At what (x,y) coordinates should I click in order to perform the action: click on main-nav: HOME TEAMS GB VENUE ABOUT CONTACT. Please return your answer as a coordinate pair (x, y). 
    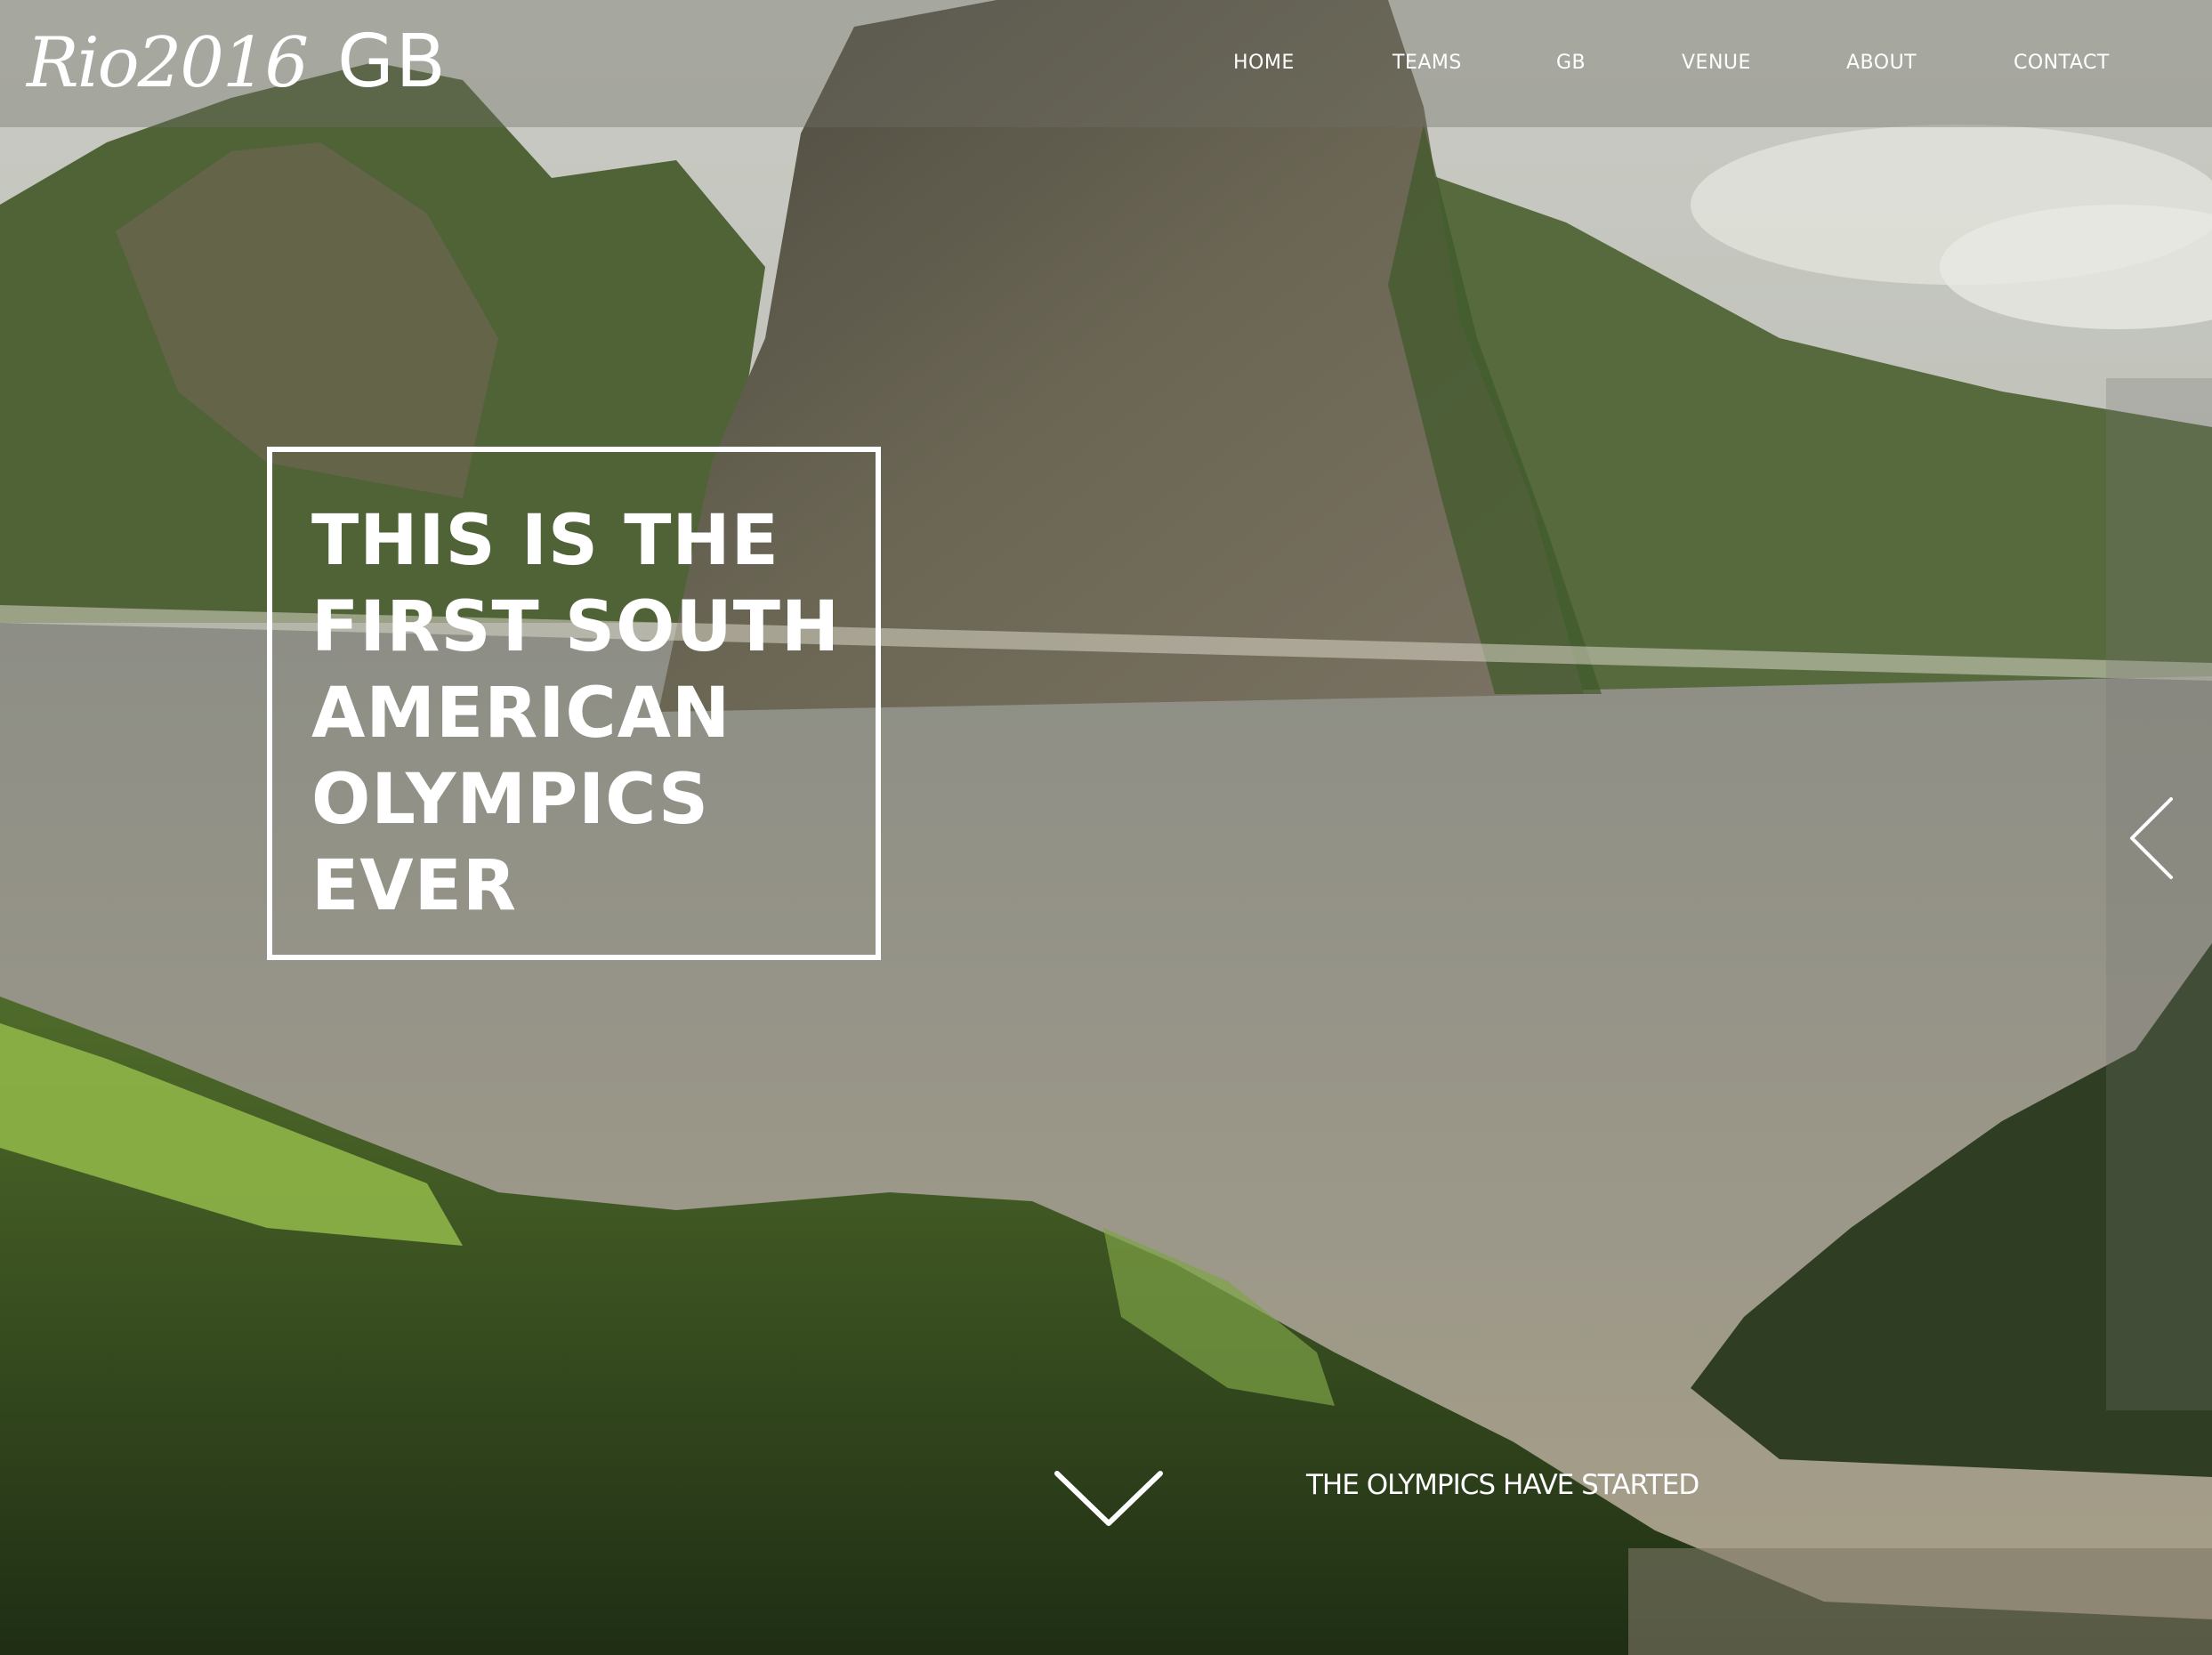
    Looking at the image, I should click on (1106, 65).